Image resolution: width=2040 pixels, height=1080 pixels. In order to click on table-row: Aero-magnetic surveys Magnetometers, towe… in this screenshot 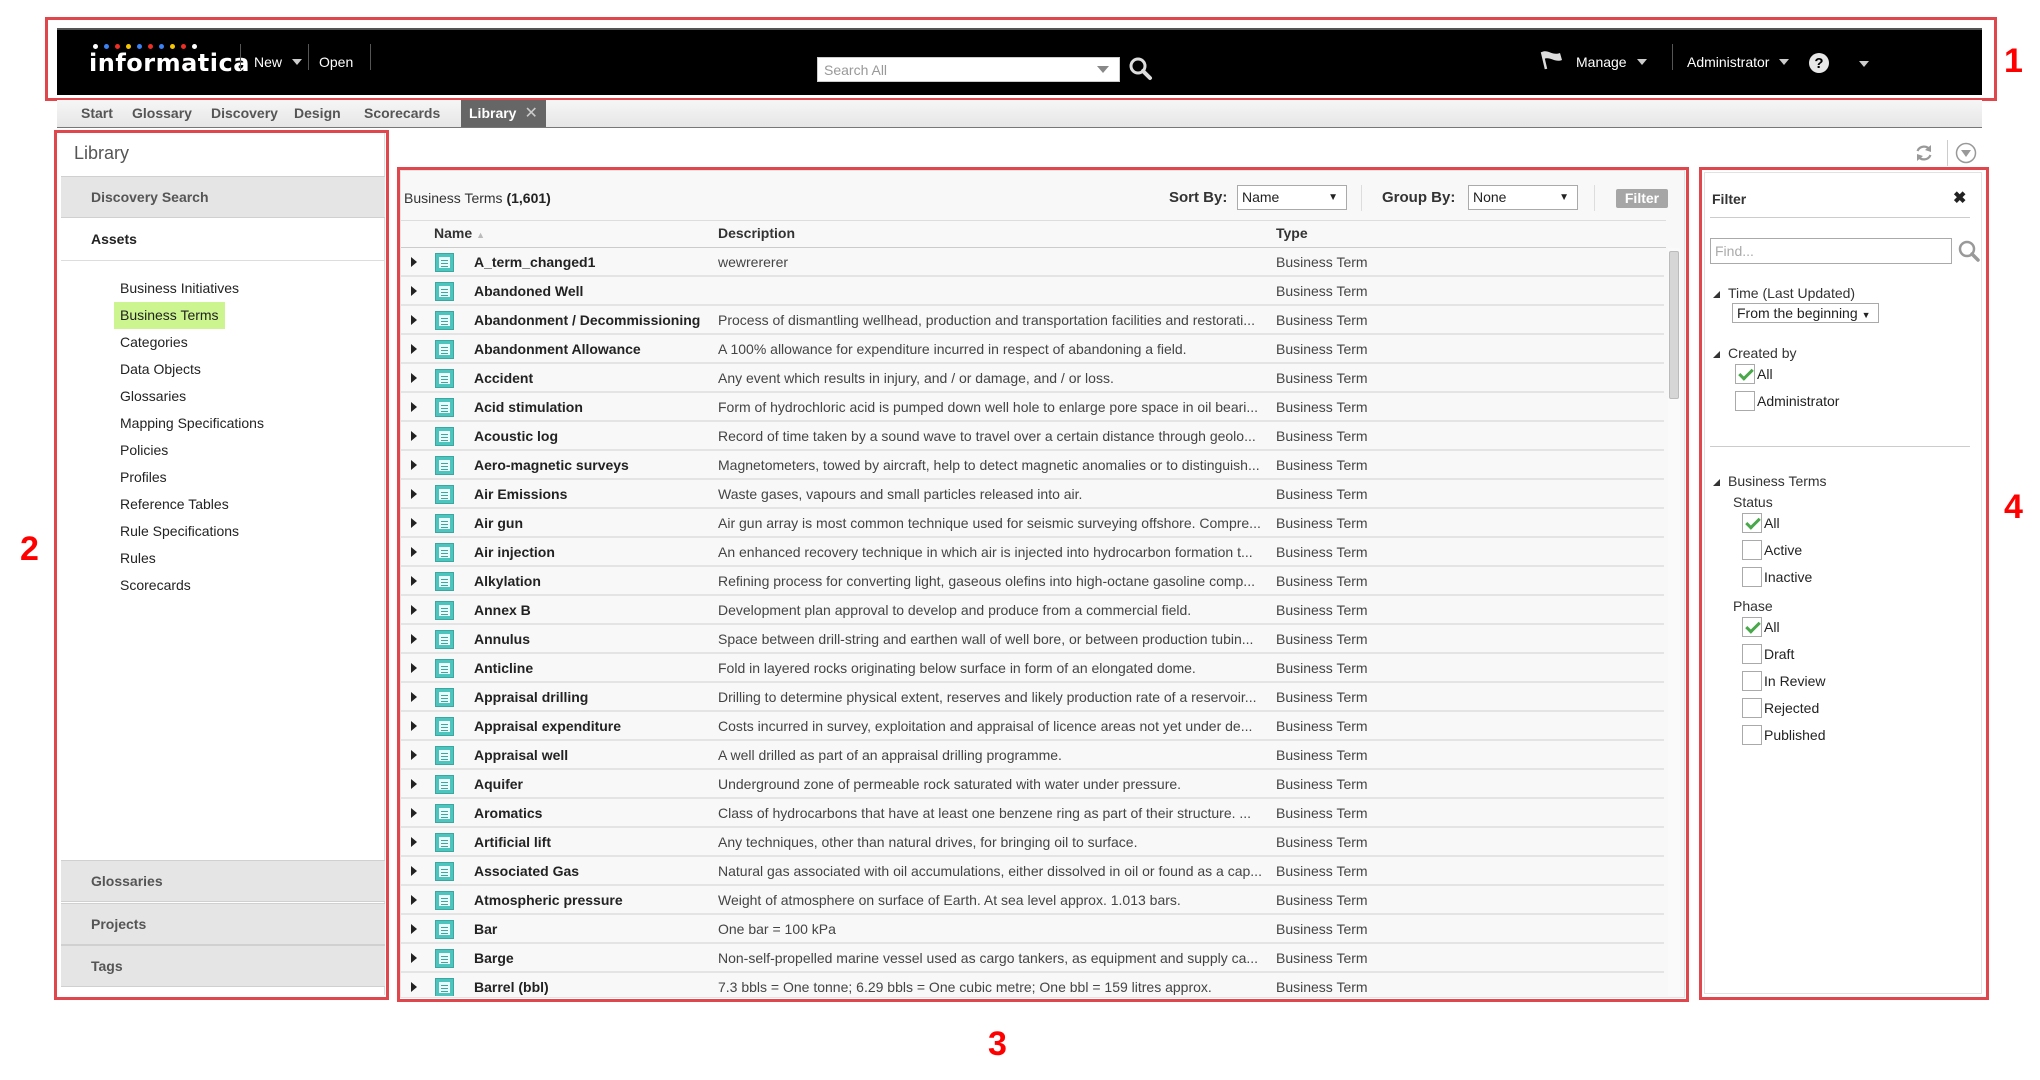, I will do `click(1032, 465)`.